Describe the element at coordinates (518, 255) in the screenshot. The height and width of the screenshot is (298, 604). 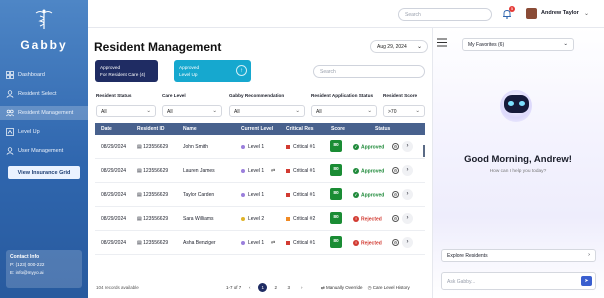
I see `explore-residents-button: Explore Residents ›` at that location.